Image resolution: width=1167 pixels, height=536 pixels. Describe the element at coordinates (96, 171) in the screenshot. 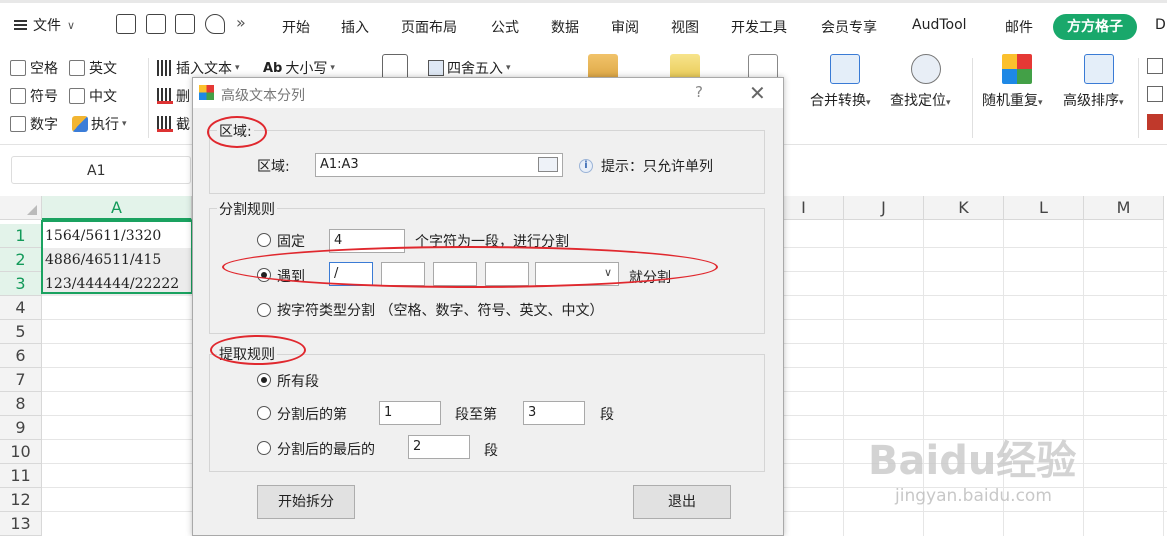

I see `name-box-value: A1` at that location.